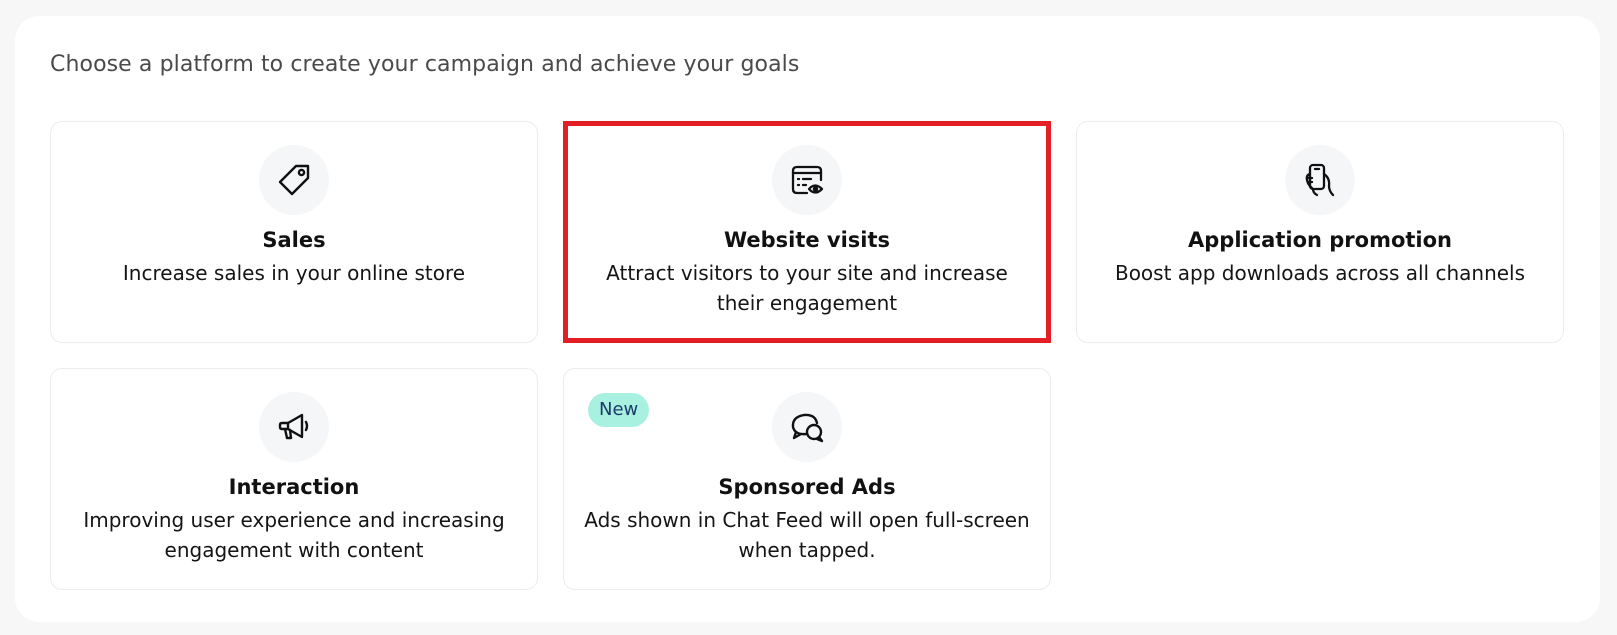 The width and height of the screenshot is (1617, 635). I want to click on megaphone-icon, so click(294, 427).